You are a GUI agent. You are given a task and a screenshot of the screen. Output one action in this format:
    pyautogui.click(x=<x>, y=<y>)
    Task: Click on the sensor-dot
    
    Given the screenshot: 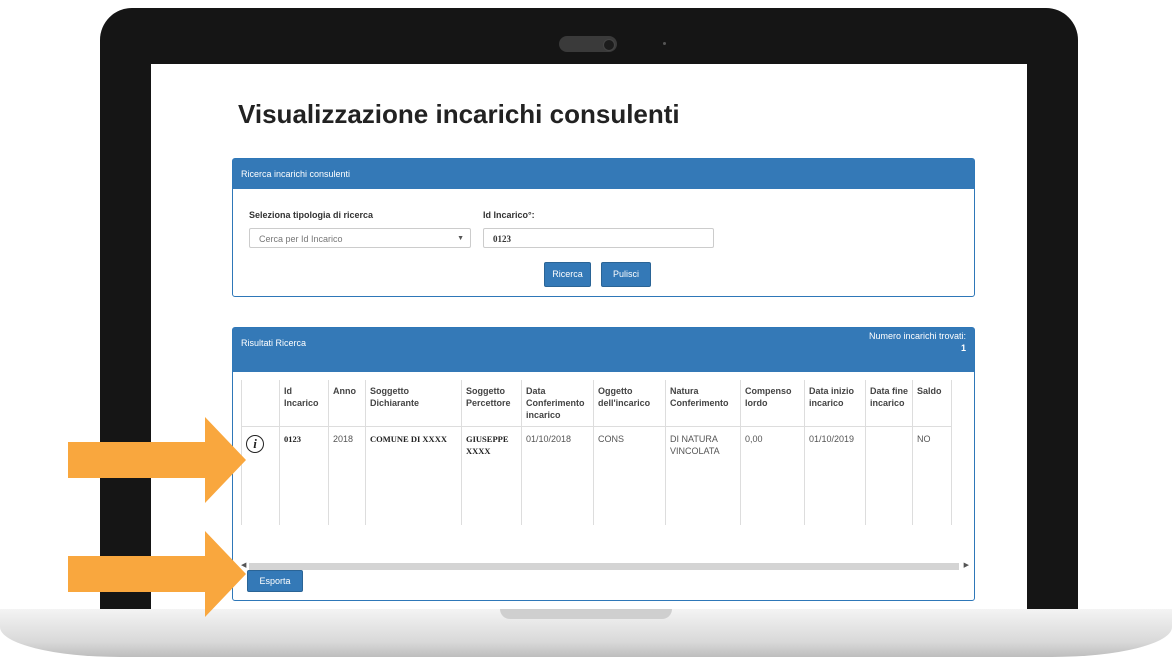 What is the action you would take?
    pyautogui.click(x=664, y=43)
    